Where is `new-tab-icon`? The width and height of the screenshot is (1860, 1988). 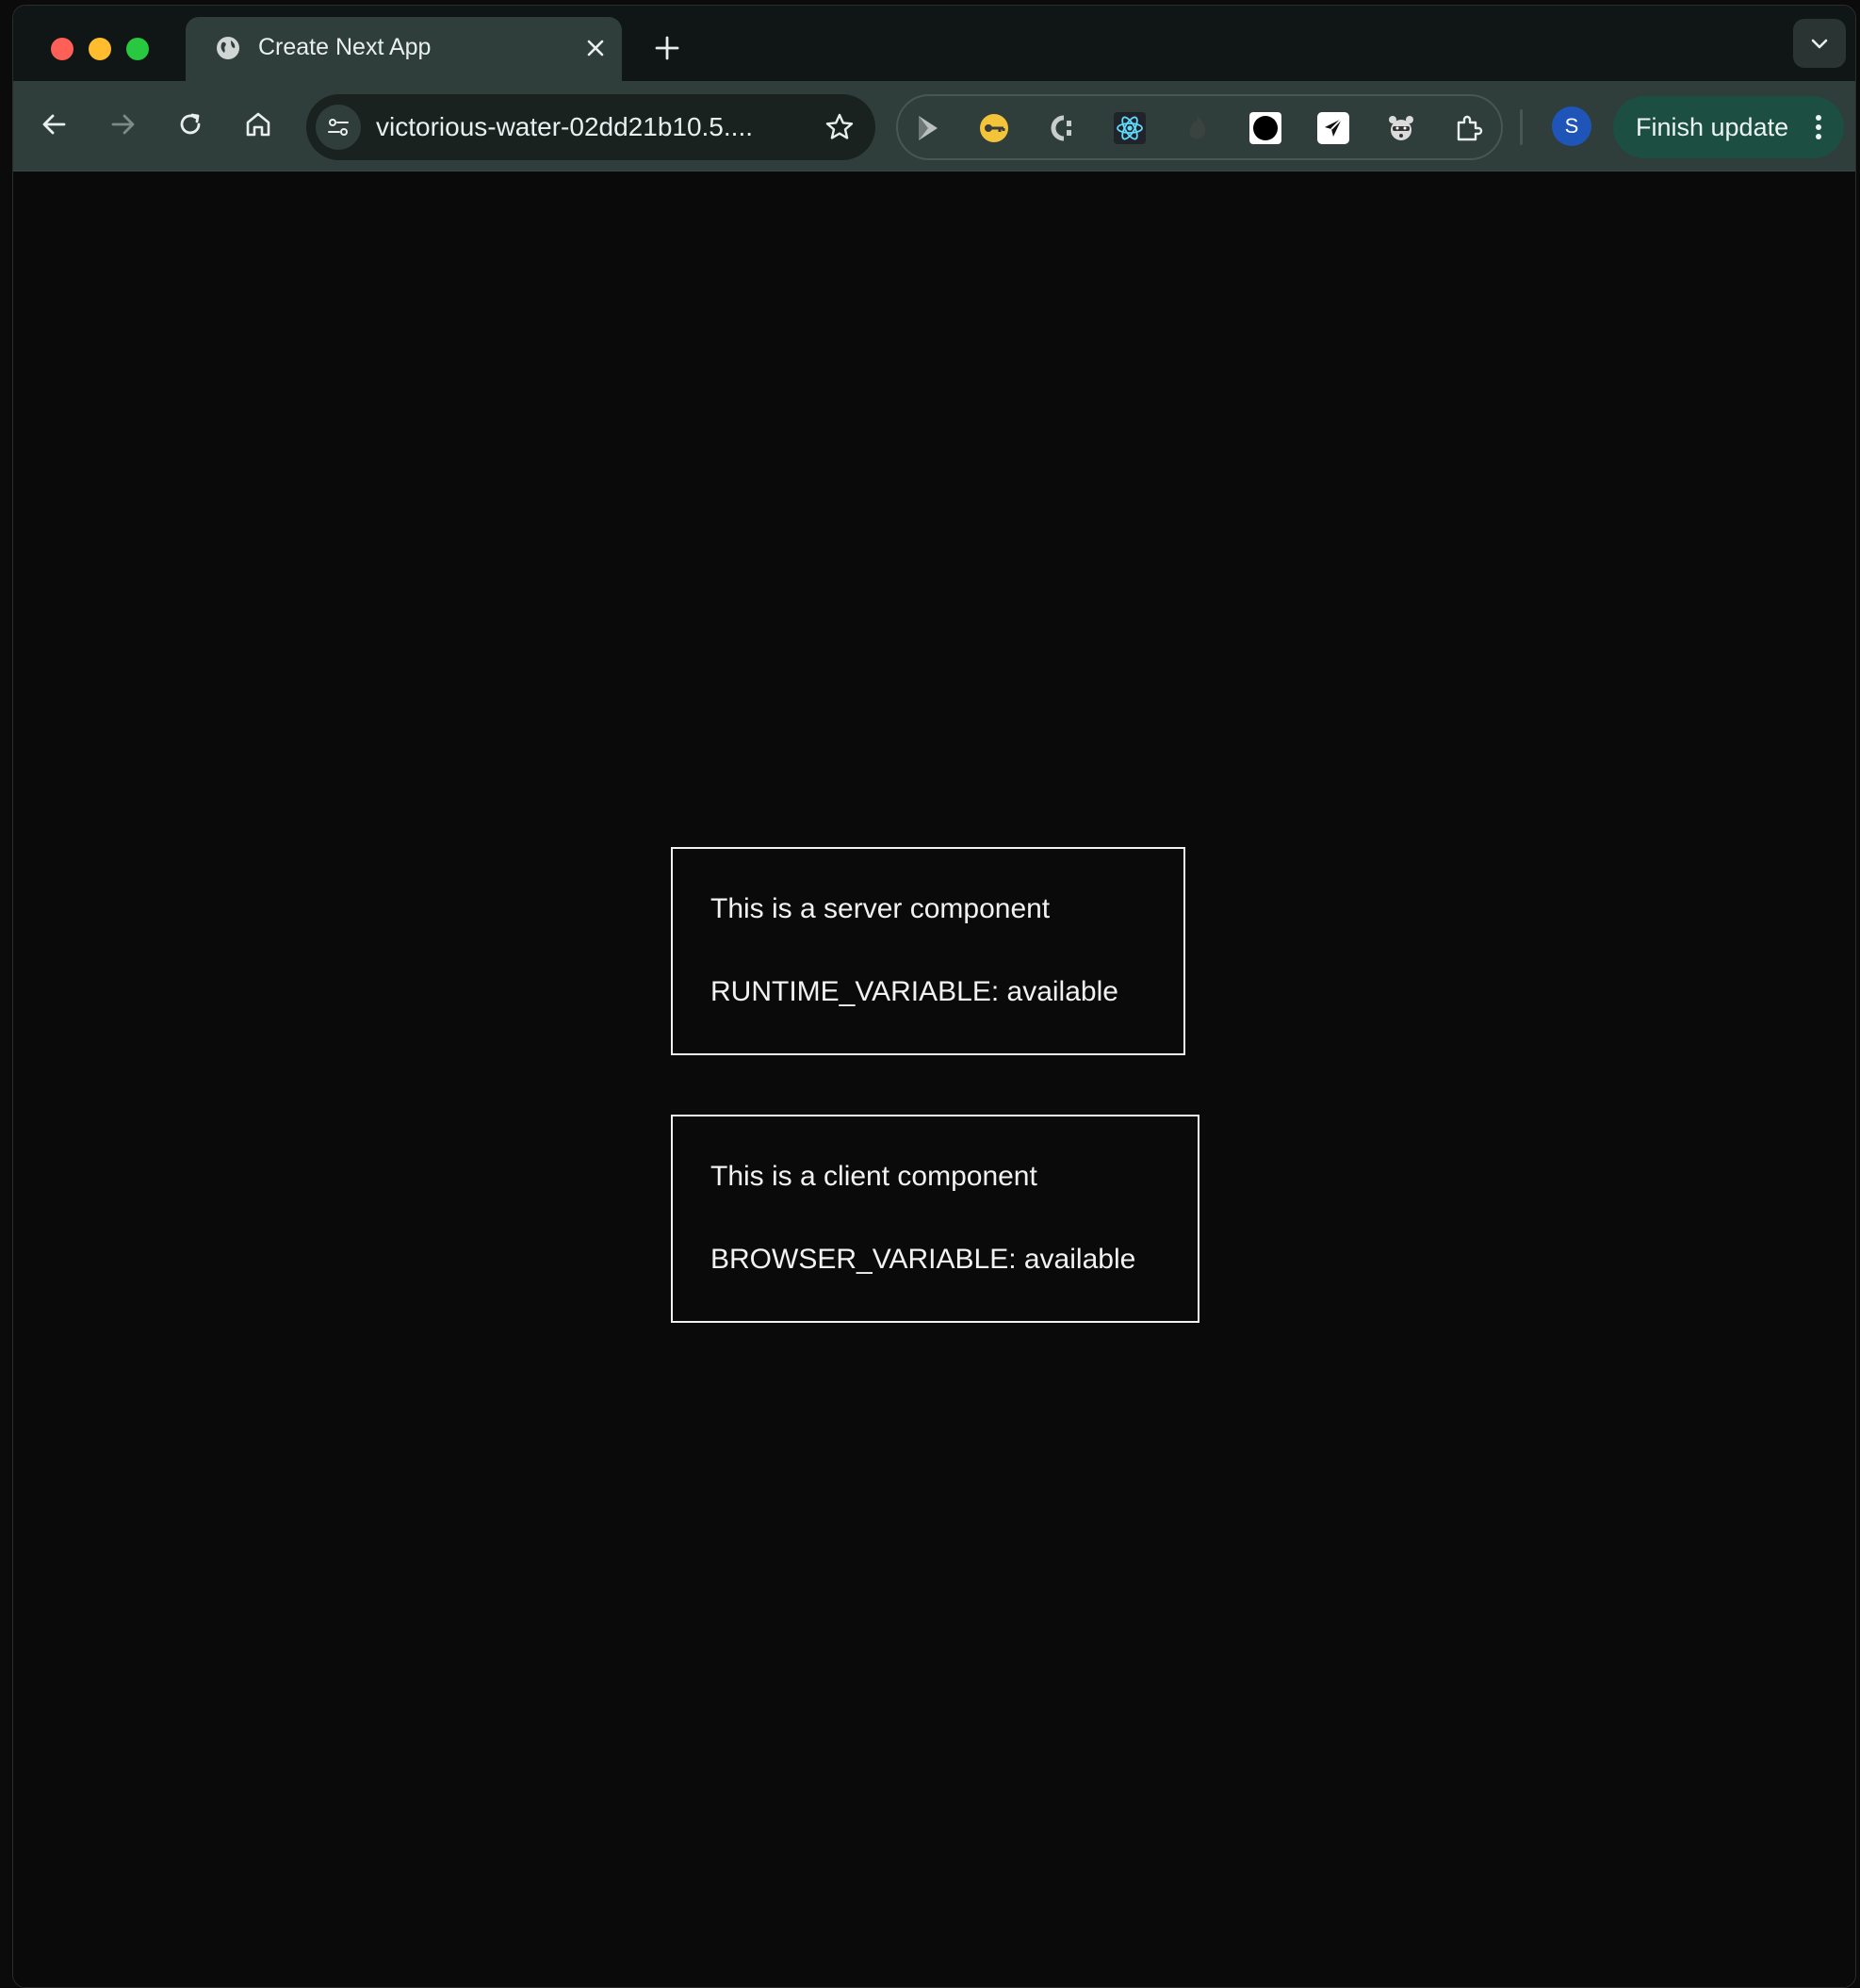
new-tab-icon is located at coordinates (667, 48).